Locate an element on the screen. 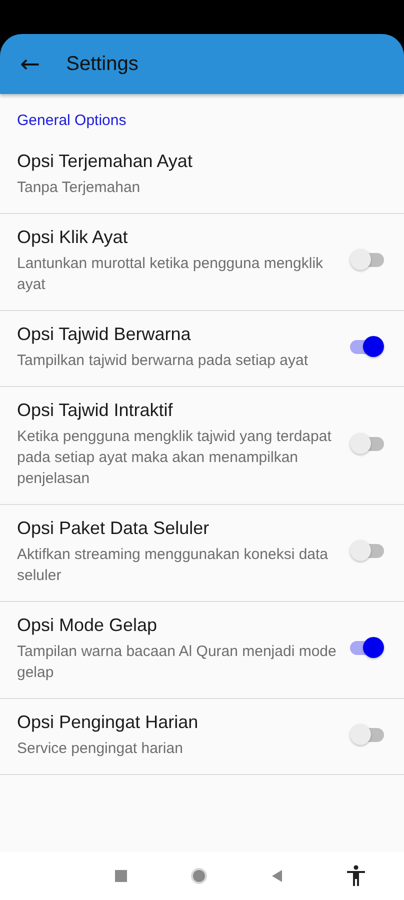  section-header: General Options is located at coordinates (72, 121).